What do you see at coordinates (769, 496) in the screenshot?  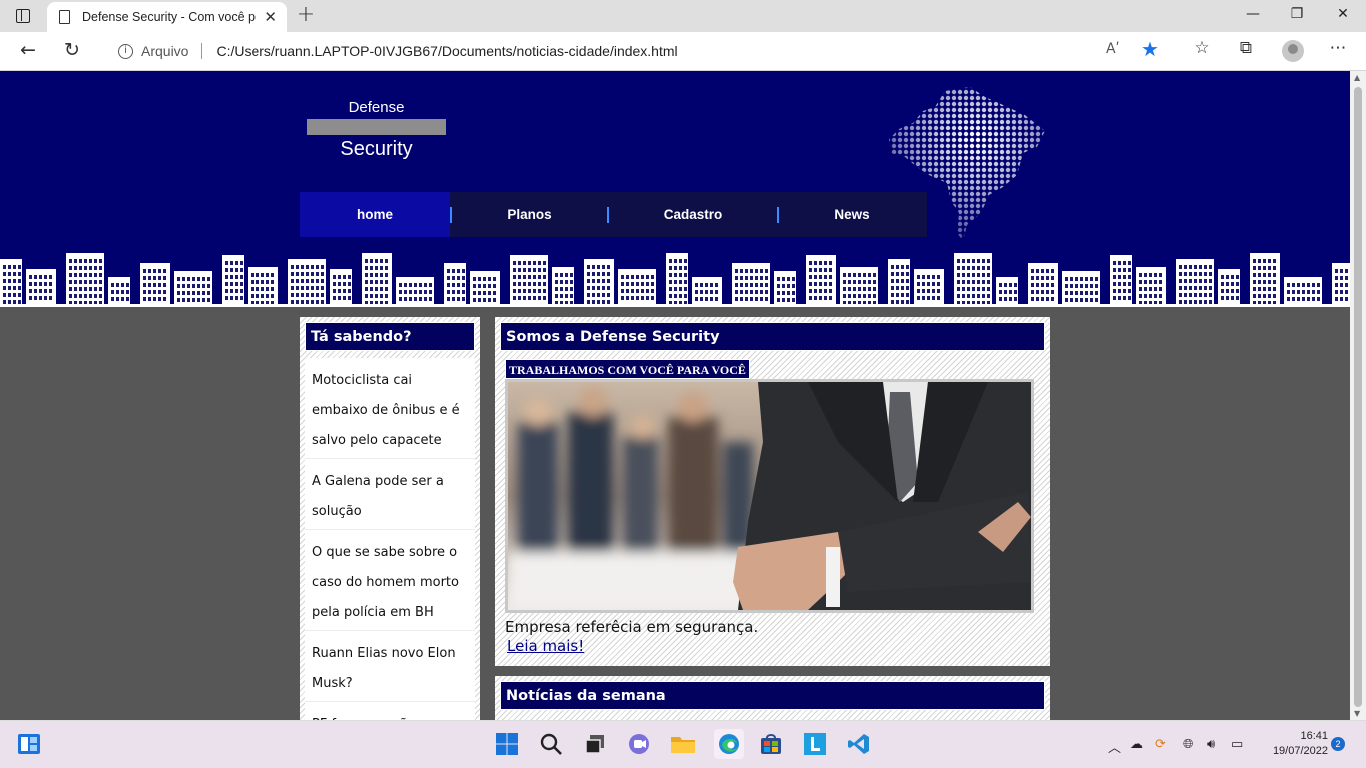 I see `businessman-photo` at bounding box center [769, 496].